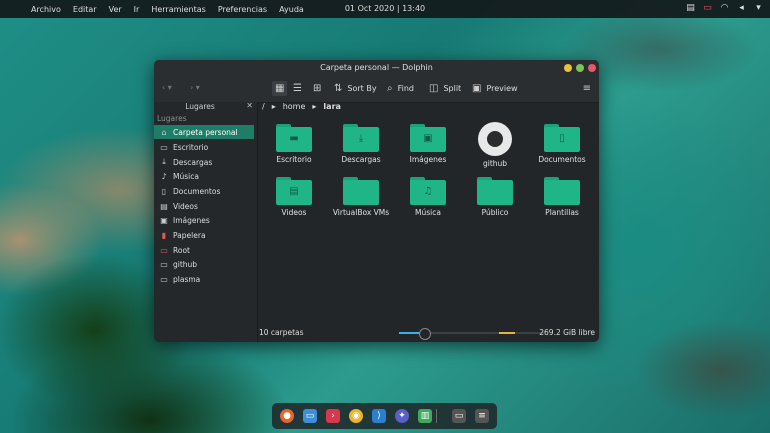  Describe the element at coordinates (12, 9) in the screenshot. I see `apple-icon` at that location.